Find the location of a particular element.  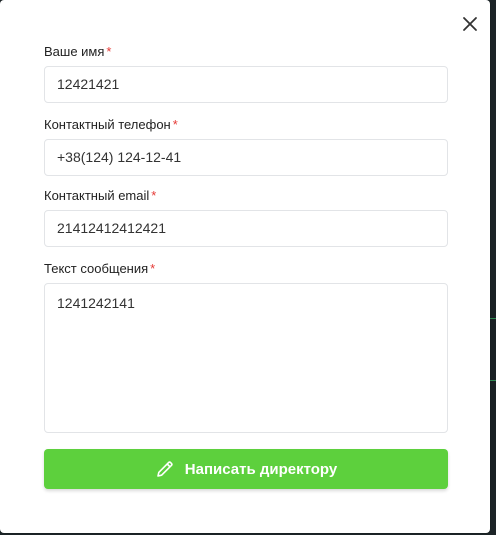

message-label: Текст сообщения * is located at coordinates (100, 268).